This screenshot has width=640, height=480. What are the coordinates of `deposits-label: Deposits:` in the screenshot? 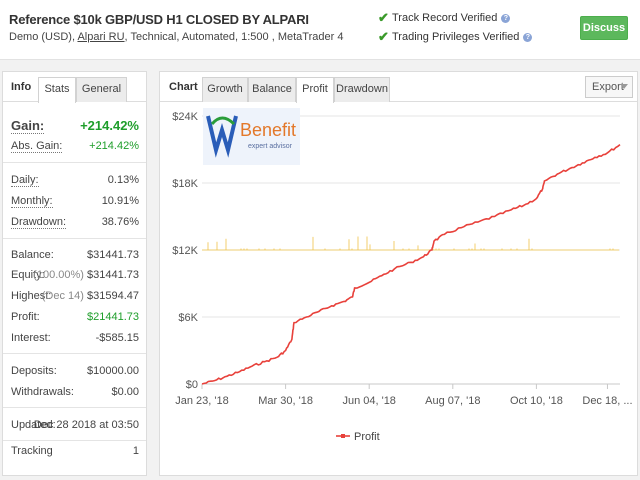 It's located at (34, 371).